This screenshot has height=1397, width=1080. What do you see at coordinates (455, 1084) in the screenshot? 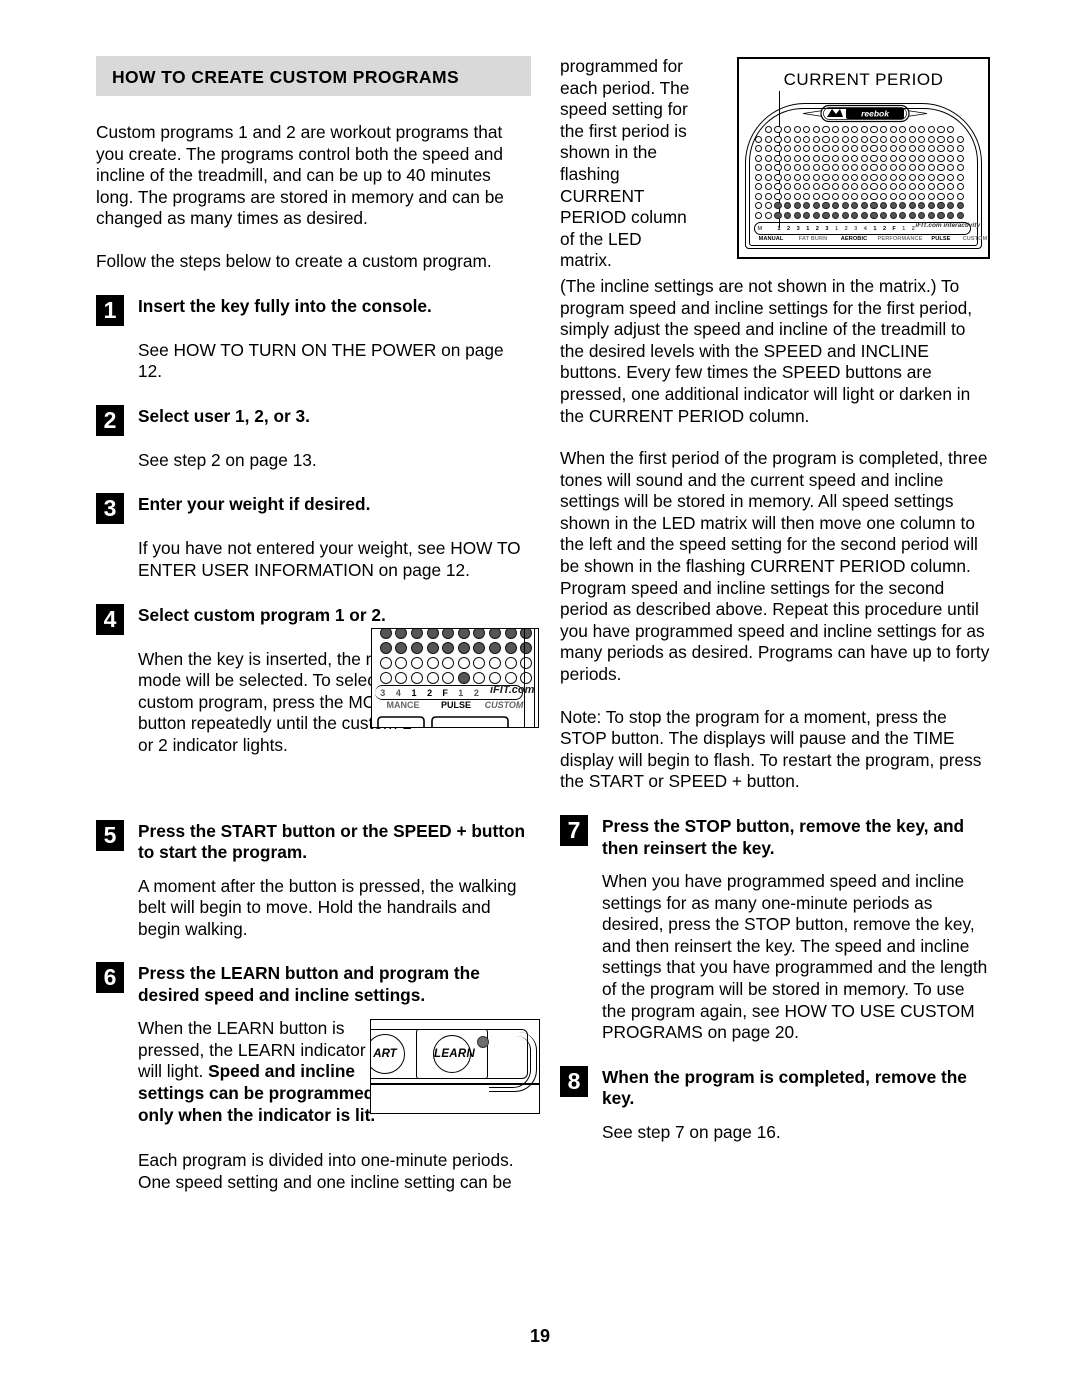
I see `console-bottom-edge` at bounding box center [455, 1084].